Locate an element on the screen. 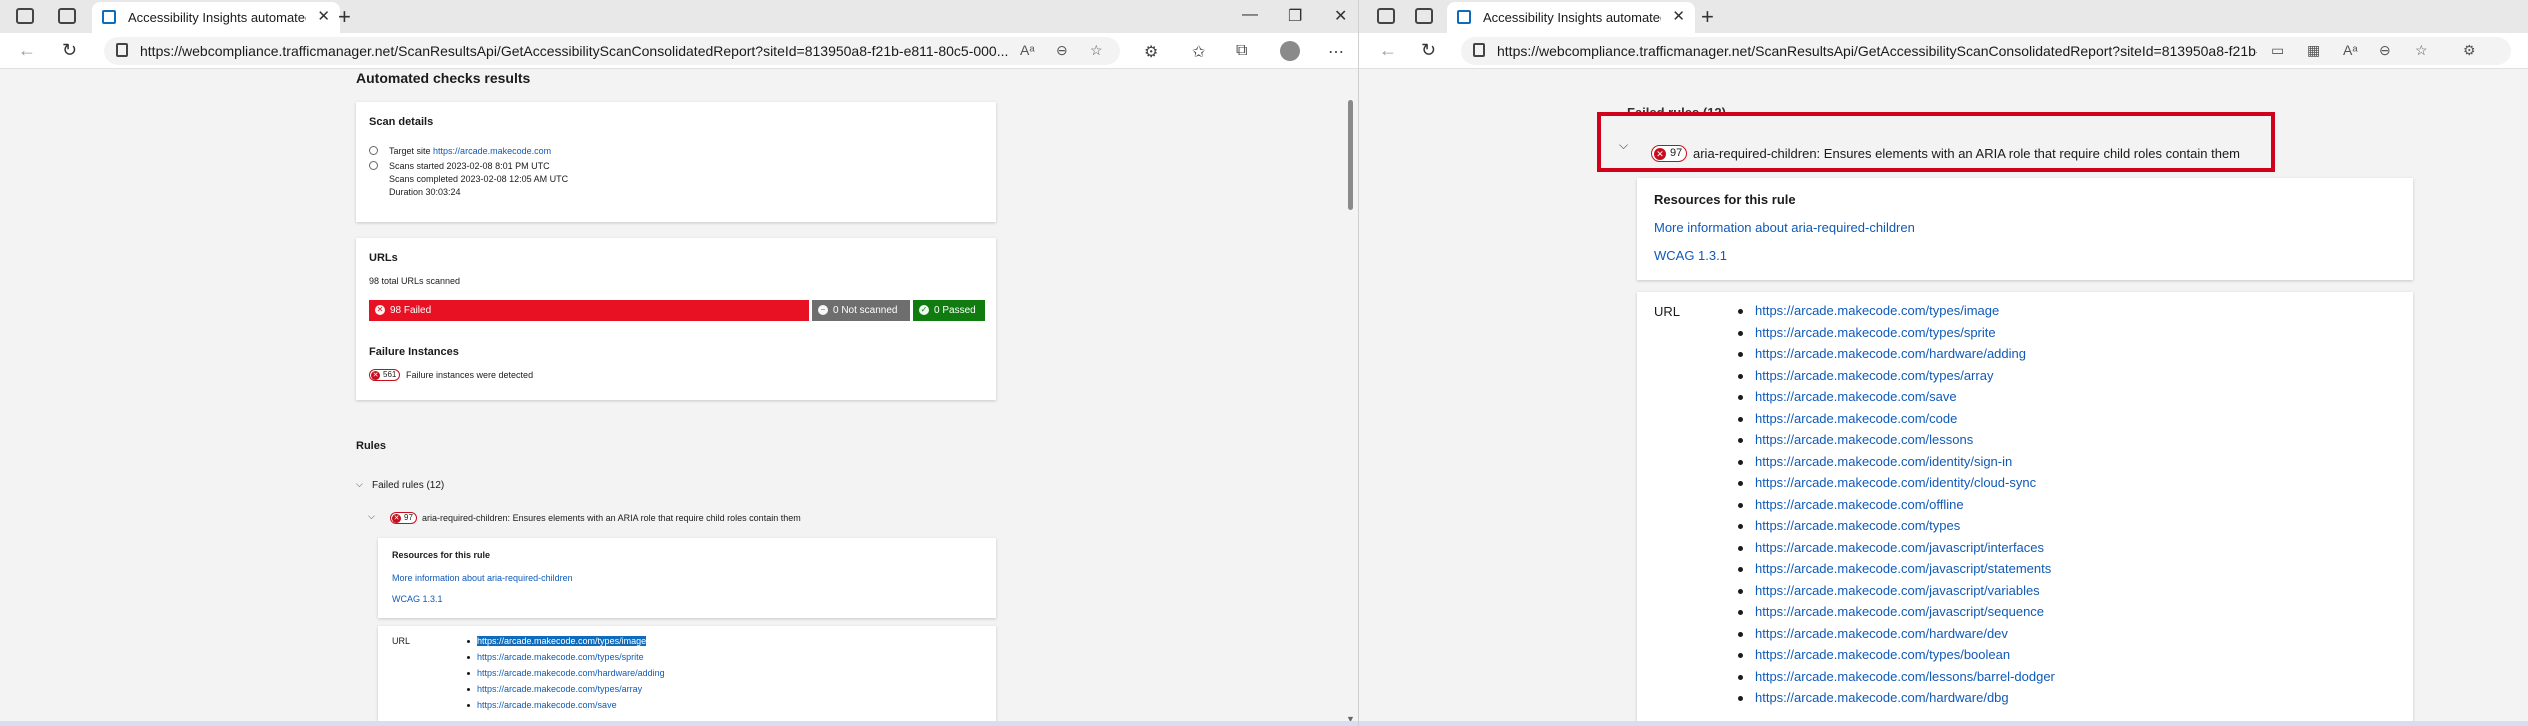 This screenshot has height=726, width=2528. more-icon: ⋯ is located at coordinates (1336, 52).